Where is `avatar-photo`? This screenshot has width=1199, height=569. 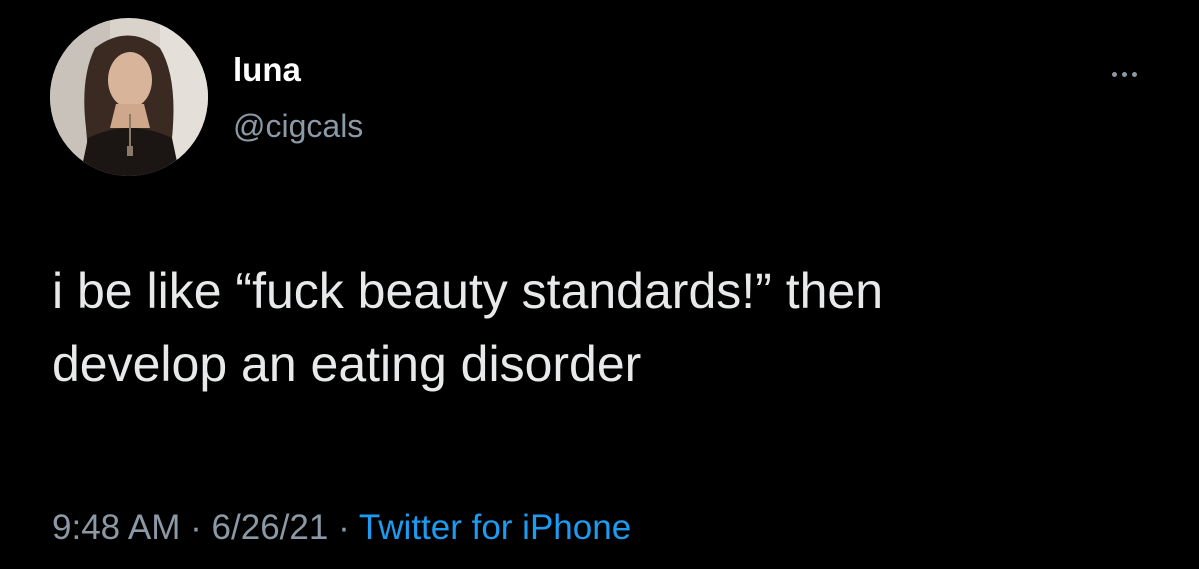 avatar-photo is located at coordinates (129, 97).